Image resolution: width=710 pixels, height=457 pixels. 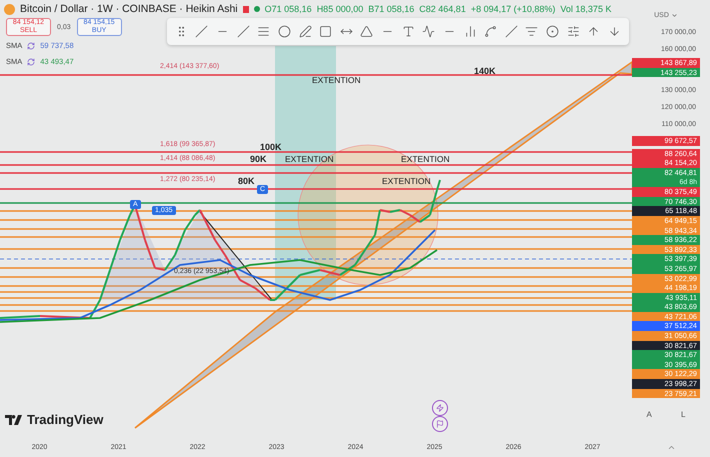 I want to click on sliders-icon, so click(x=573, y=31).